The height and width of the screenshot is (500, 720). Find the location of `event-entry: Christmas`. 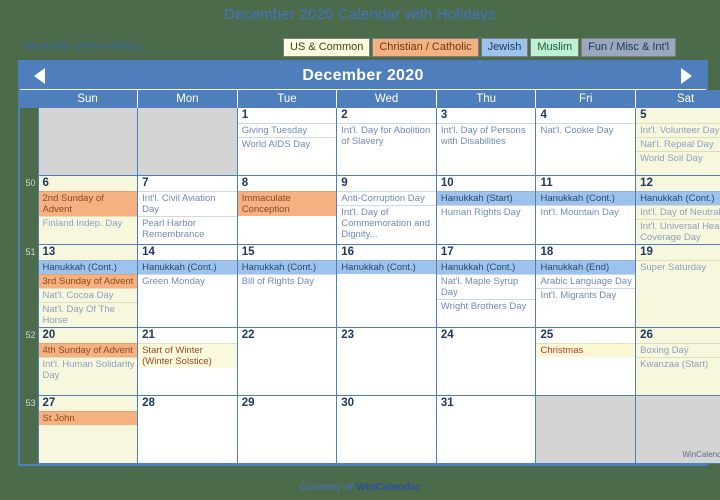

event-entry: Christmas is located at coordinates (586, 350).